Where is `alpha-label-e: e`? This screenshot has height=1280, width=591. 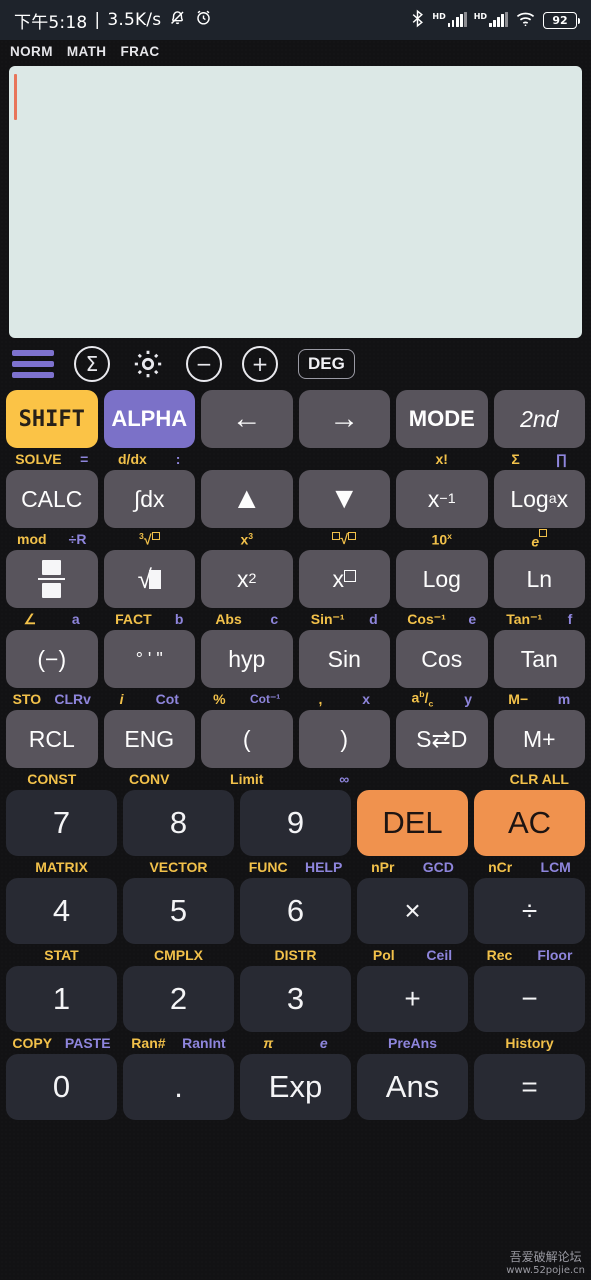
alpha-label-e: e is located at coordinates (472, 619).